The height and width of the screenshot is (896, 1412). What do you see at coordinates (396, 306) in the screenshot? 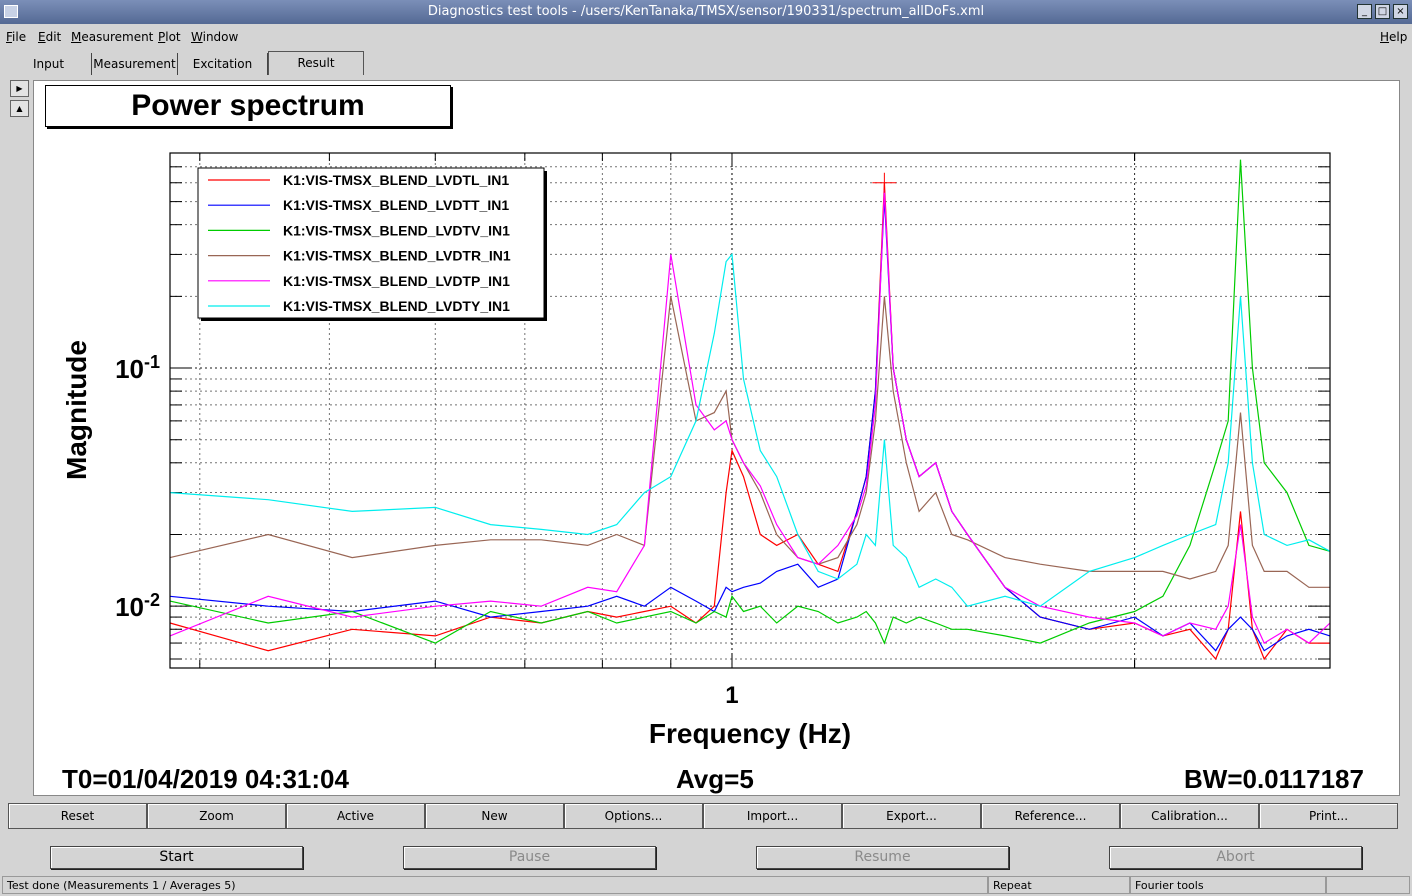
I see `legend-entry: K1:VIS-TMSX_BLEND_LVDTY_IN1` at bounding box center [396, 306].